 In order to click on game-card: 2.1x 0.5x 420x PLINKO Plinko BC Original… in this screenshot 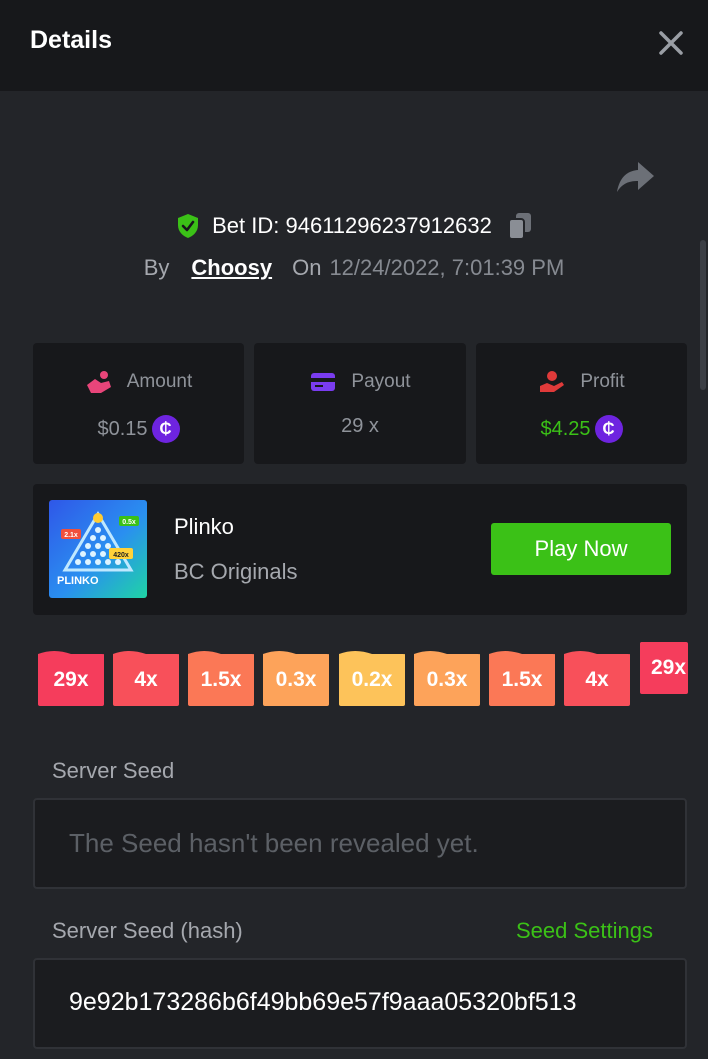, I will do `click(360, 549)`.